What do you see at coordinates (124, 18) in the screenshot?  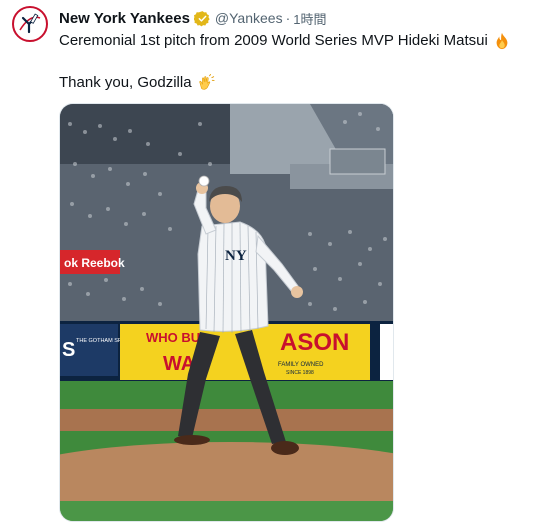 I see `author-name: New York Yankees` at bounding box center [124, 18].